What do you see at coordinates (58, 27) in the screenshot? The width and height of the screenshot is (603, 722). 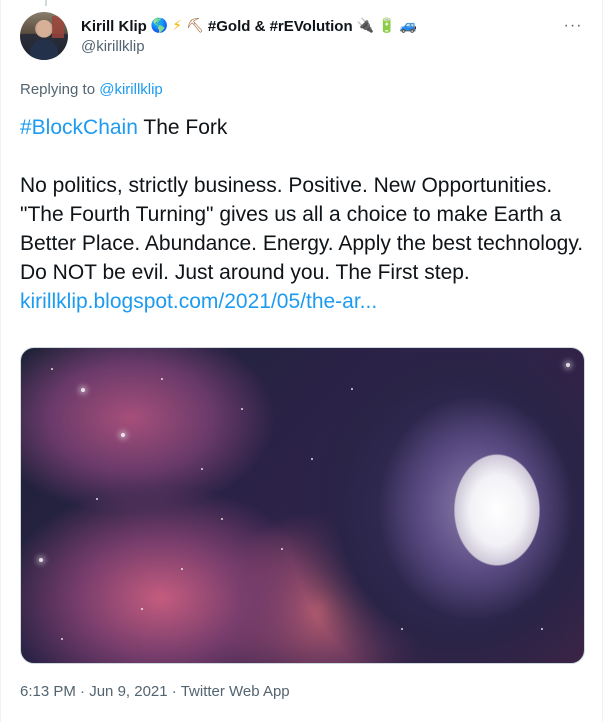 I see `avatar-background-detail` at bounding box center [58, 27].